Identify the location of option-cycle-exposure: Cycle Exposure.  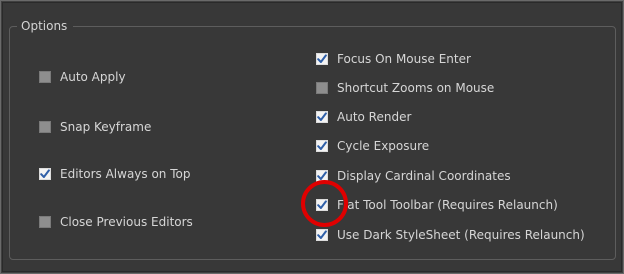
(372, 146).